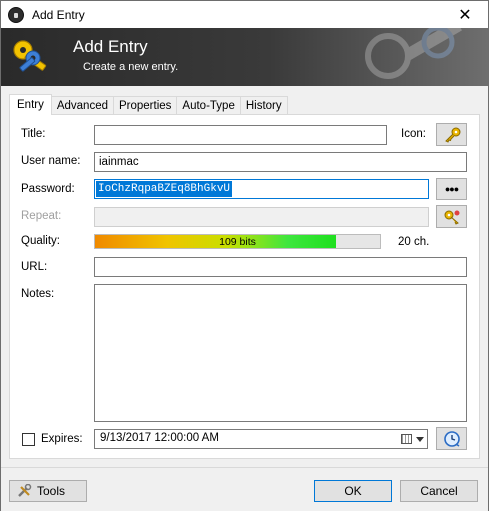 The height and width of the screenshot is (511, 489). What do you see at coordinates (263, 105) in the screenshot?
I see `tab-history: History` at bounding box center [263, 105].